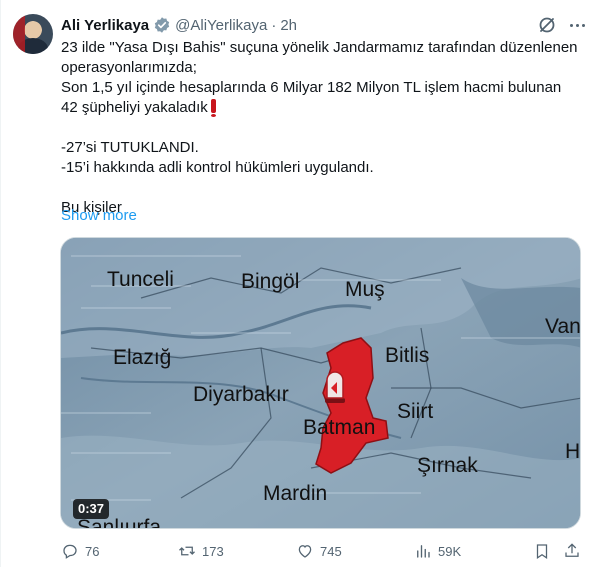 The height and width of the screenshot is (567, 596). What do you see at coordinates (80, 551) in the screenshot?
I see `reply-button: 76` at bounding box center [80, 551].